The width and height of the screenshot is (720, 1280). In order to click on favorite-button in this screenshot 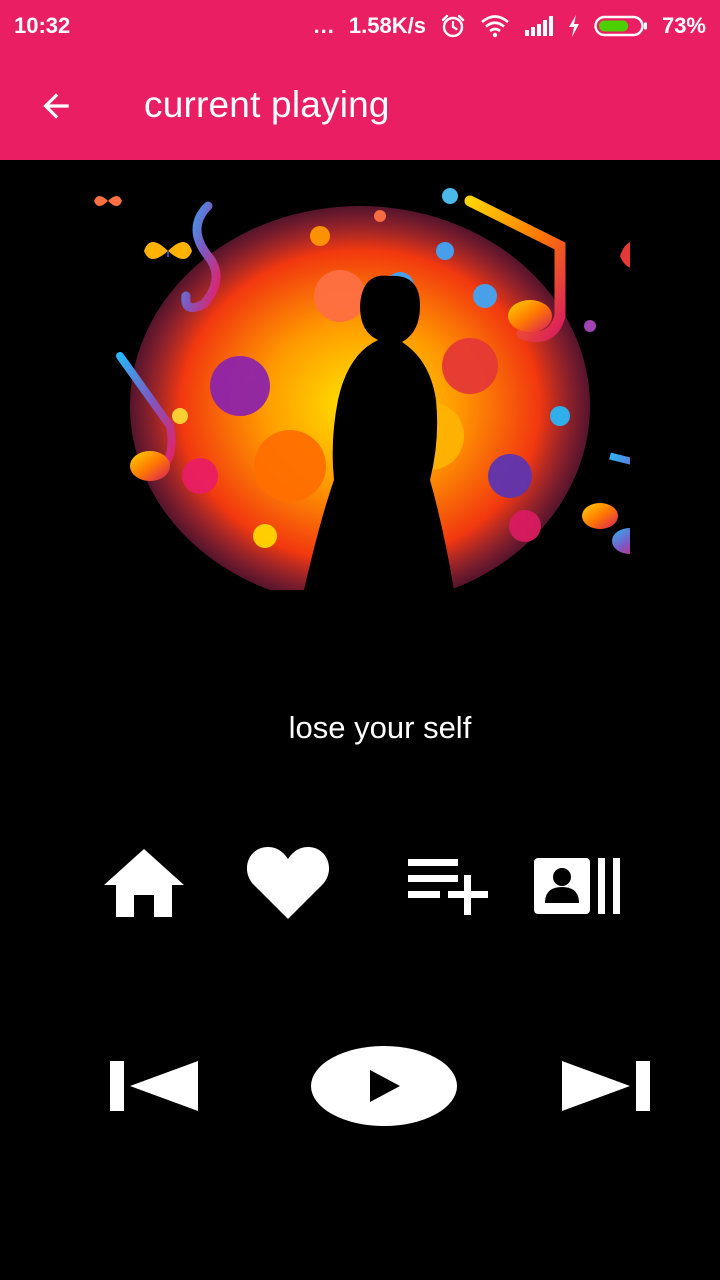, I will do `click(288, 883)`.